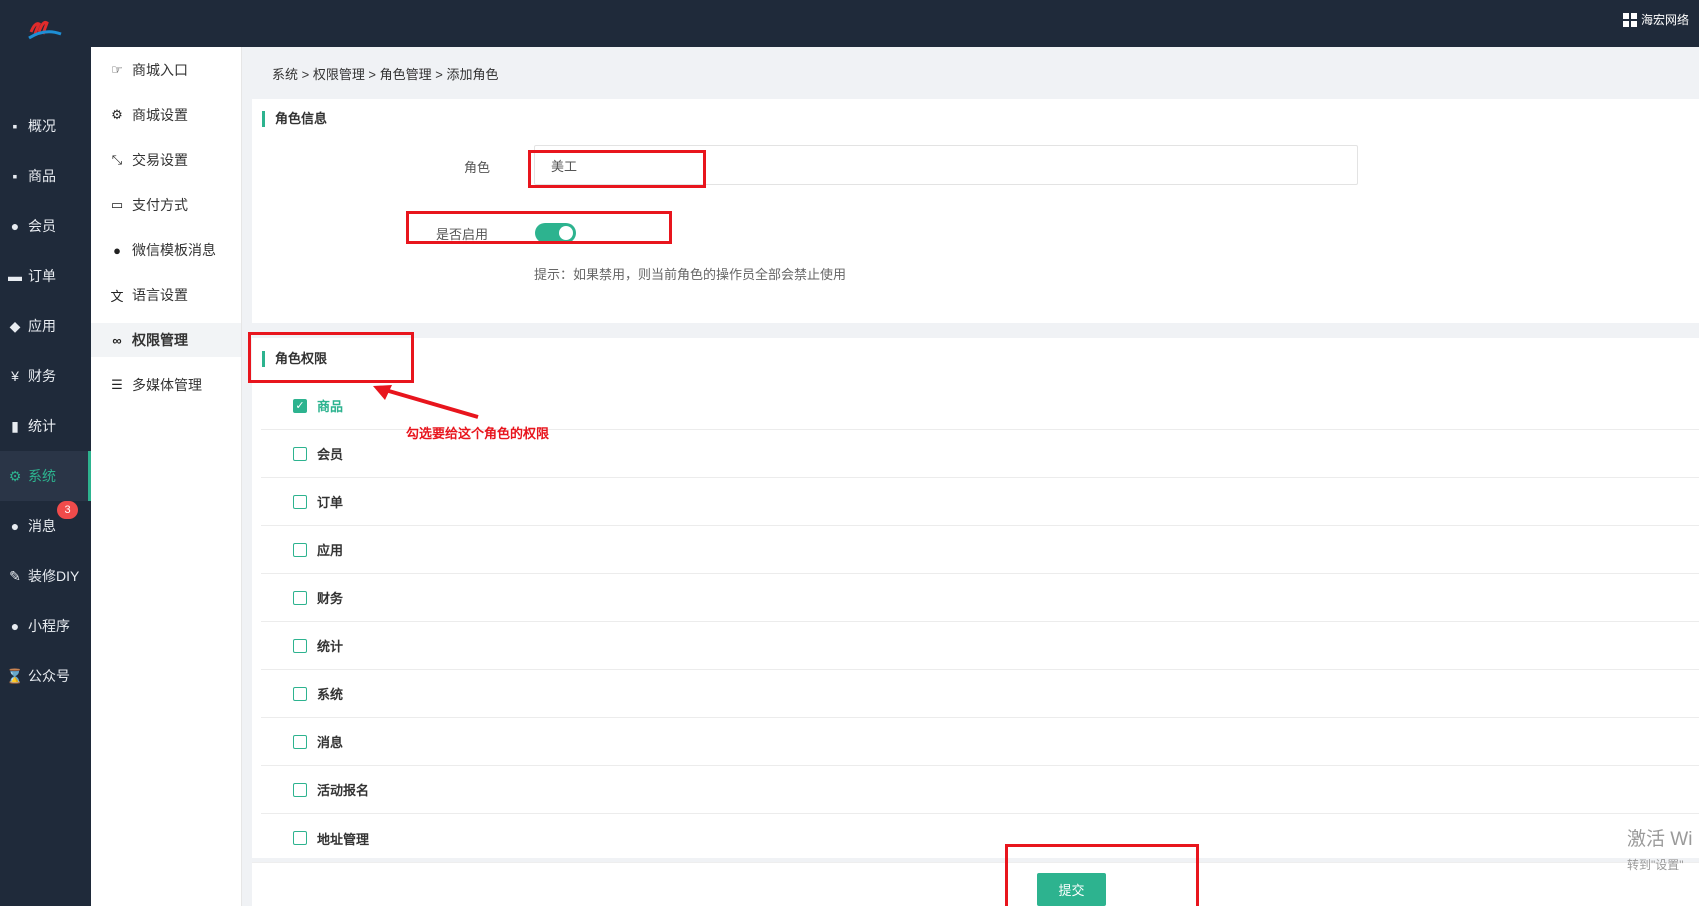 This screenshot has height=906, width=1699. Describe the element at coordinates (117, 204) in the screenshot. I see `credit-card-icon: ▭` at that location.